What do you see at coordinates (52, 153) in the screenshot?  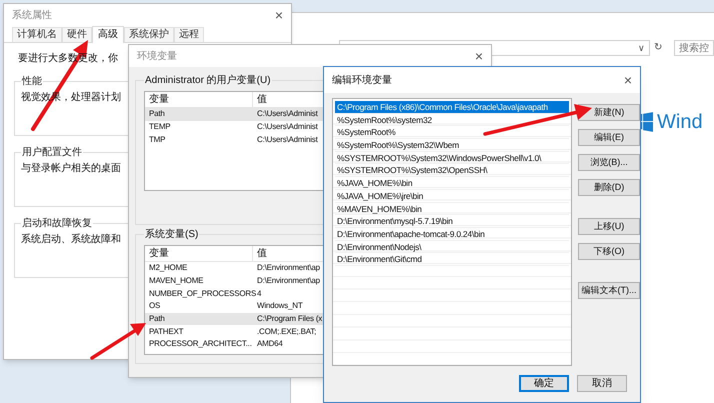 I see `group-title: 用户配置文件` at bounding box center [52, 153].